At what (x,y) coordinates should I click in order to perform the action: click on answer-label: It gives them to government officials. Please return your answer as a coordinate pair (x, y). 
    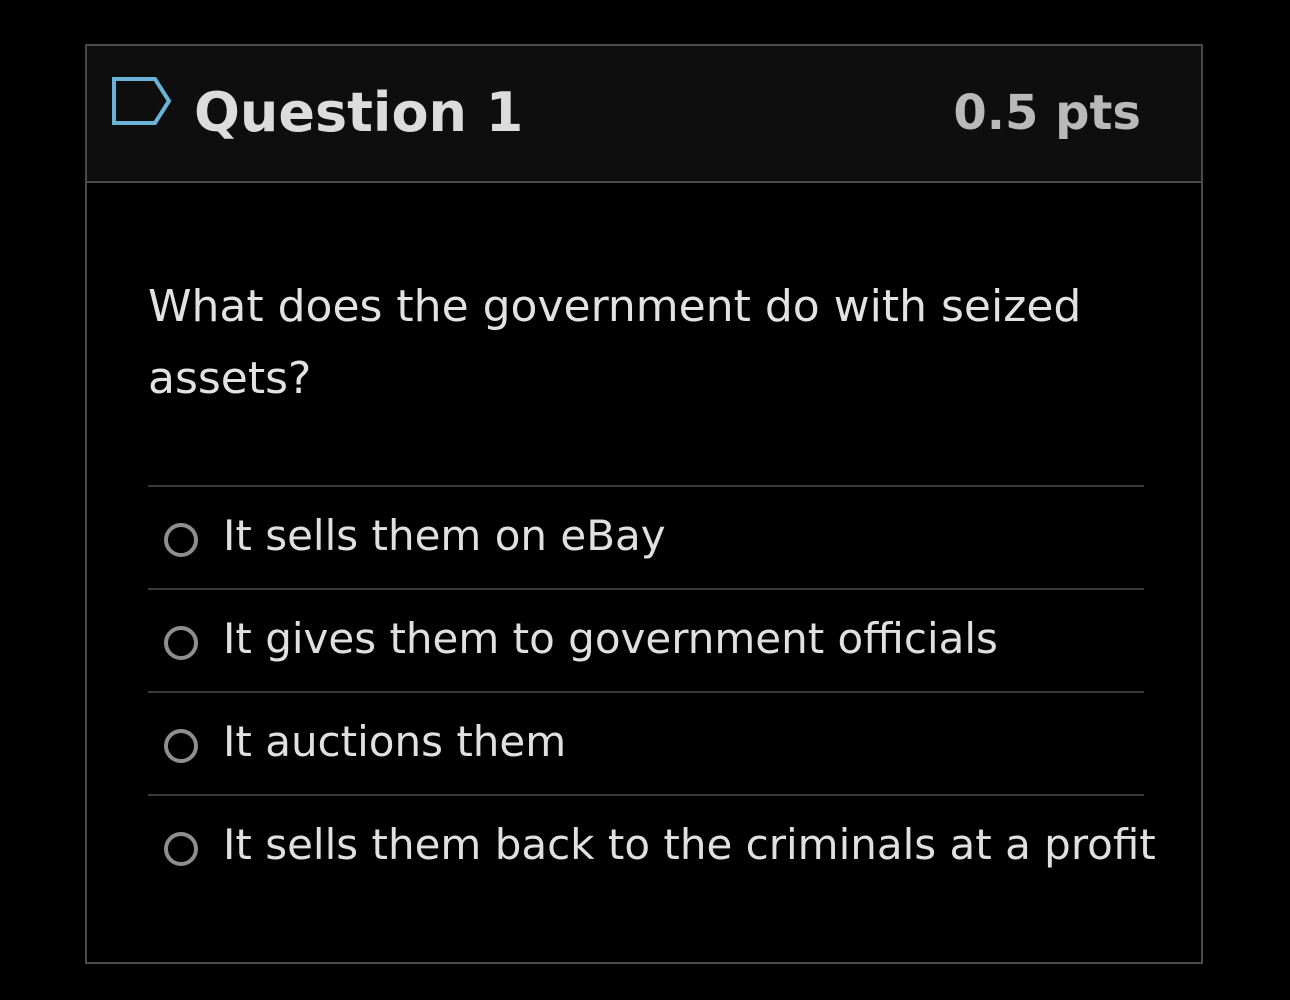
    Looking at the image, I should click on (610, 639).